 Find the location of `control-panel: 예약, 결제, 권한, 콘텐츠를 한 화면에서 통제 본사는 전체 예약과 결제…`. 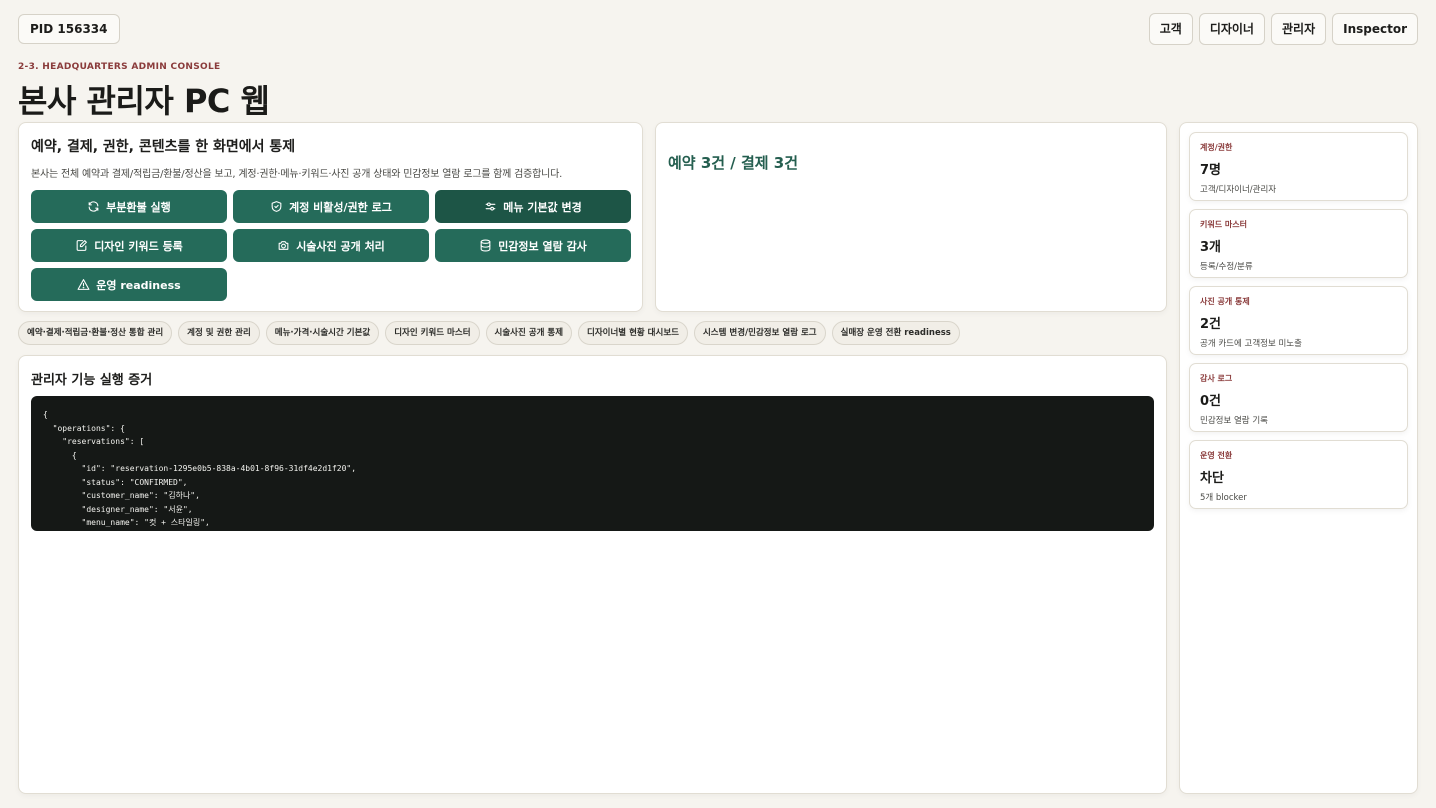

control-panel: 예약, 결제, 권한, 콘텐츠를 한 화면에서 통제 본사는 전체 예약과 결제… is located at coordinates (330, 217).